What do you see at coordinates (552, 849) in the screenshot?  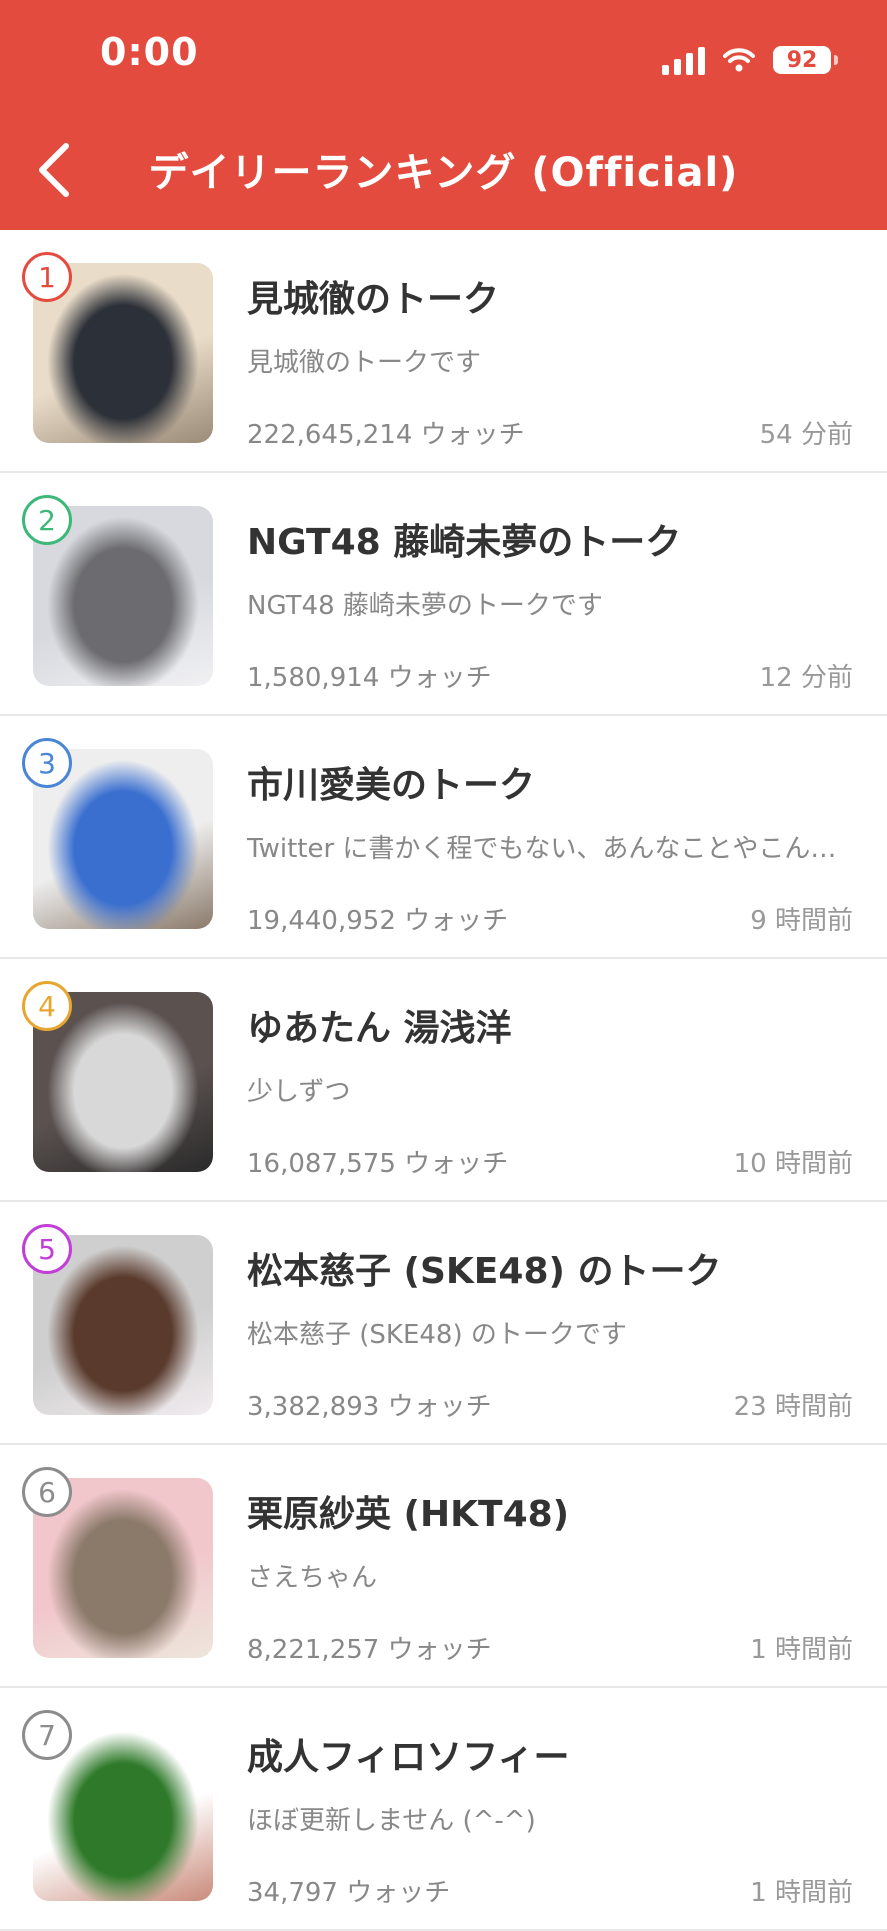 I see `talk-description: Twitter に書かく程でもない、あんなことやこんなこと` at bounding box center [552, 849].